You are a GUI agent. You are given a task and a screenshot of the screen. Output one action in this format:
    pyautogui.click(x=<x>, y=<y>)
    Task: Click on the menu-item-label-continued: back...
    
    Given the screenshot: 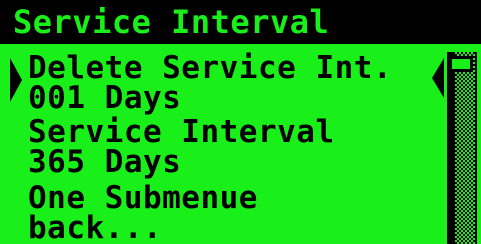 What is the action you would take?
    pyautogui.click(x=95, y=227)
    